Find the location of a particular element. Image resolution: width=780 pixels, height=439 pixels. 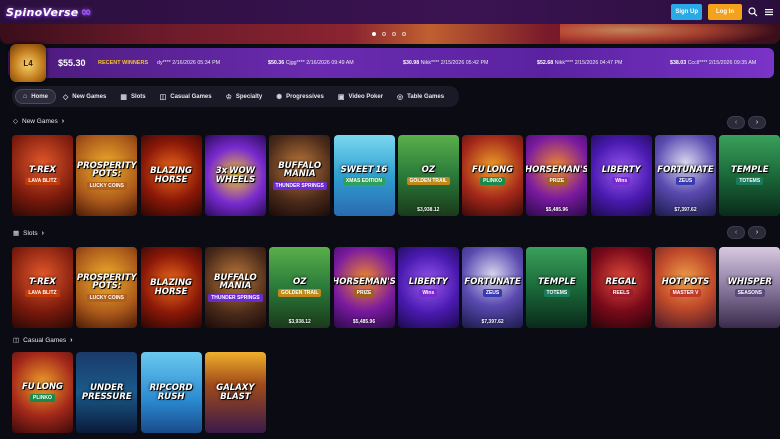

cards-icon: ▣ is located at coordinates (341, 97).